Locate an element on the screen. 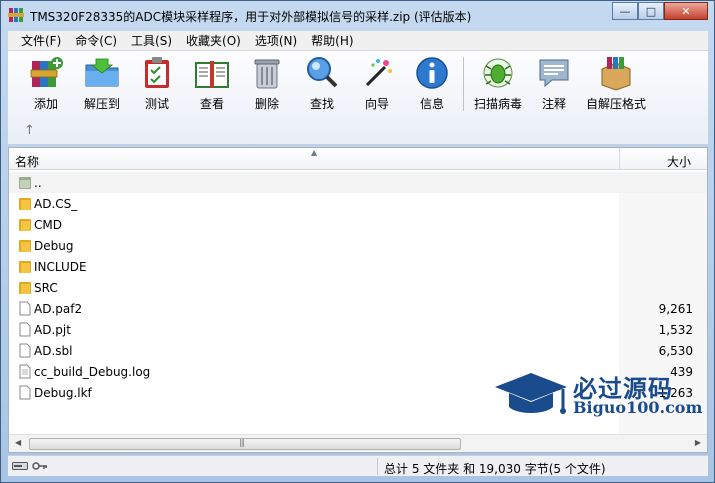  extract-to-button: 解压到 is located at coordinates (102, 84).